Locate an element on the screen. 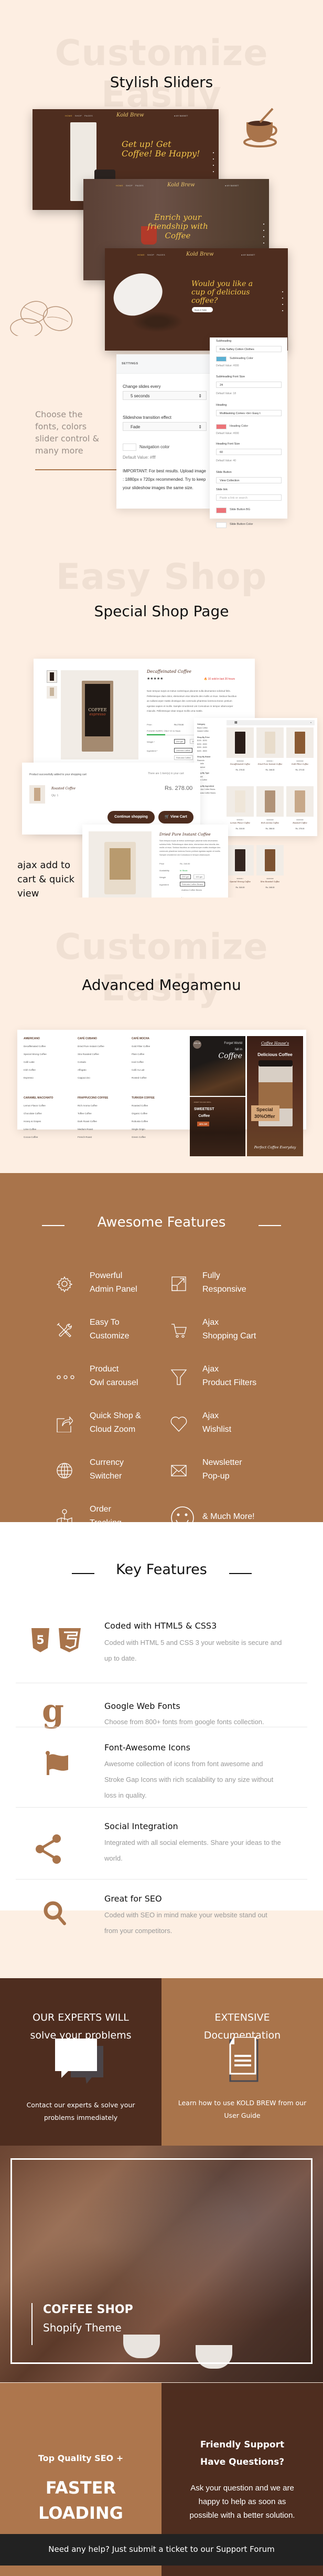  continue-shopping-button: Continue shopping is located at coordinates (131, 817).